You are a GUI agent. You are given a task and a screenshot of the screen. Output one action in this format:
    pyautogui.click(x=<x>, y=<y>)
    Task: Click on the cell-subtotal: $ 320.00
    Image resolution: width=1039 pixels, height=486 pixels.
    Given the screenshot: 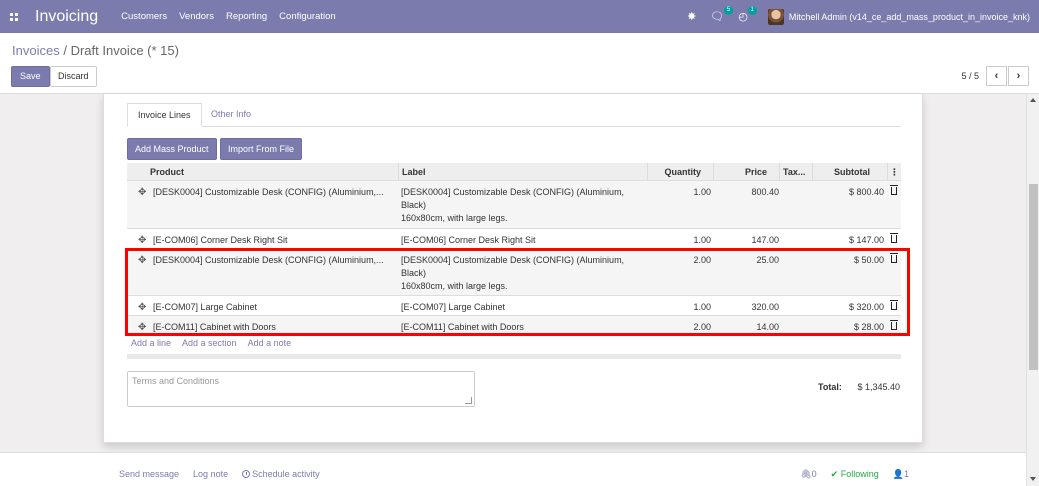 What is the action you would take?
    pyautogui.click(x=866, y=307)
    